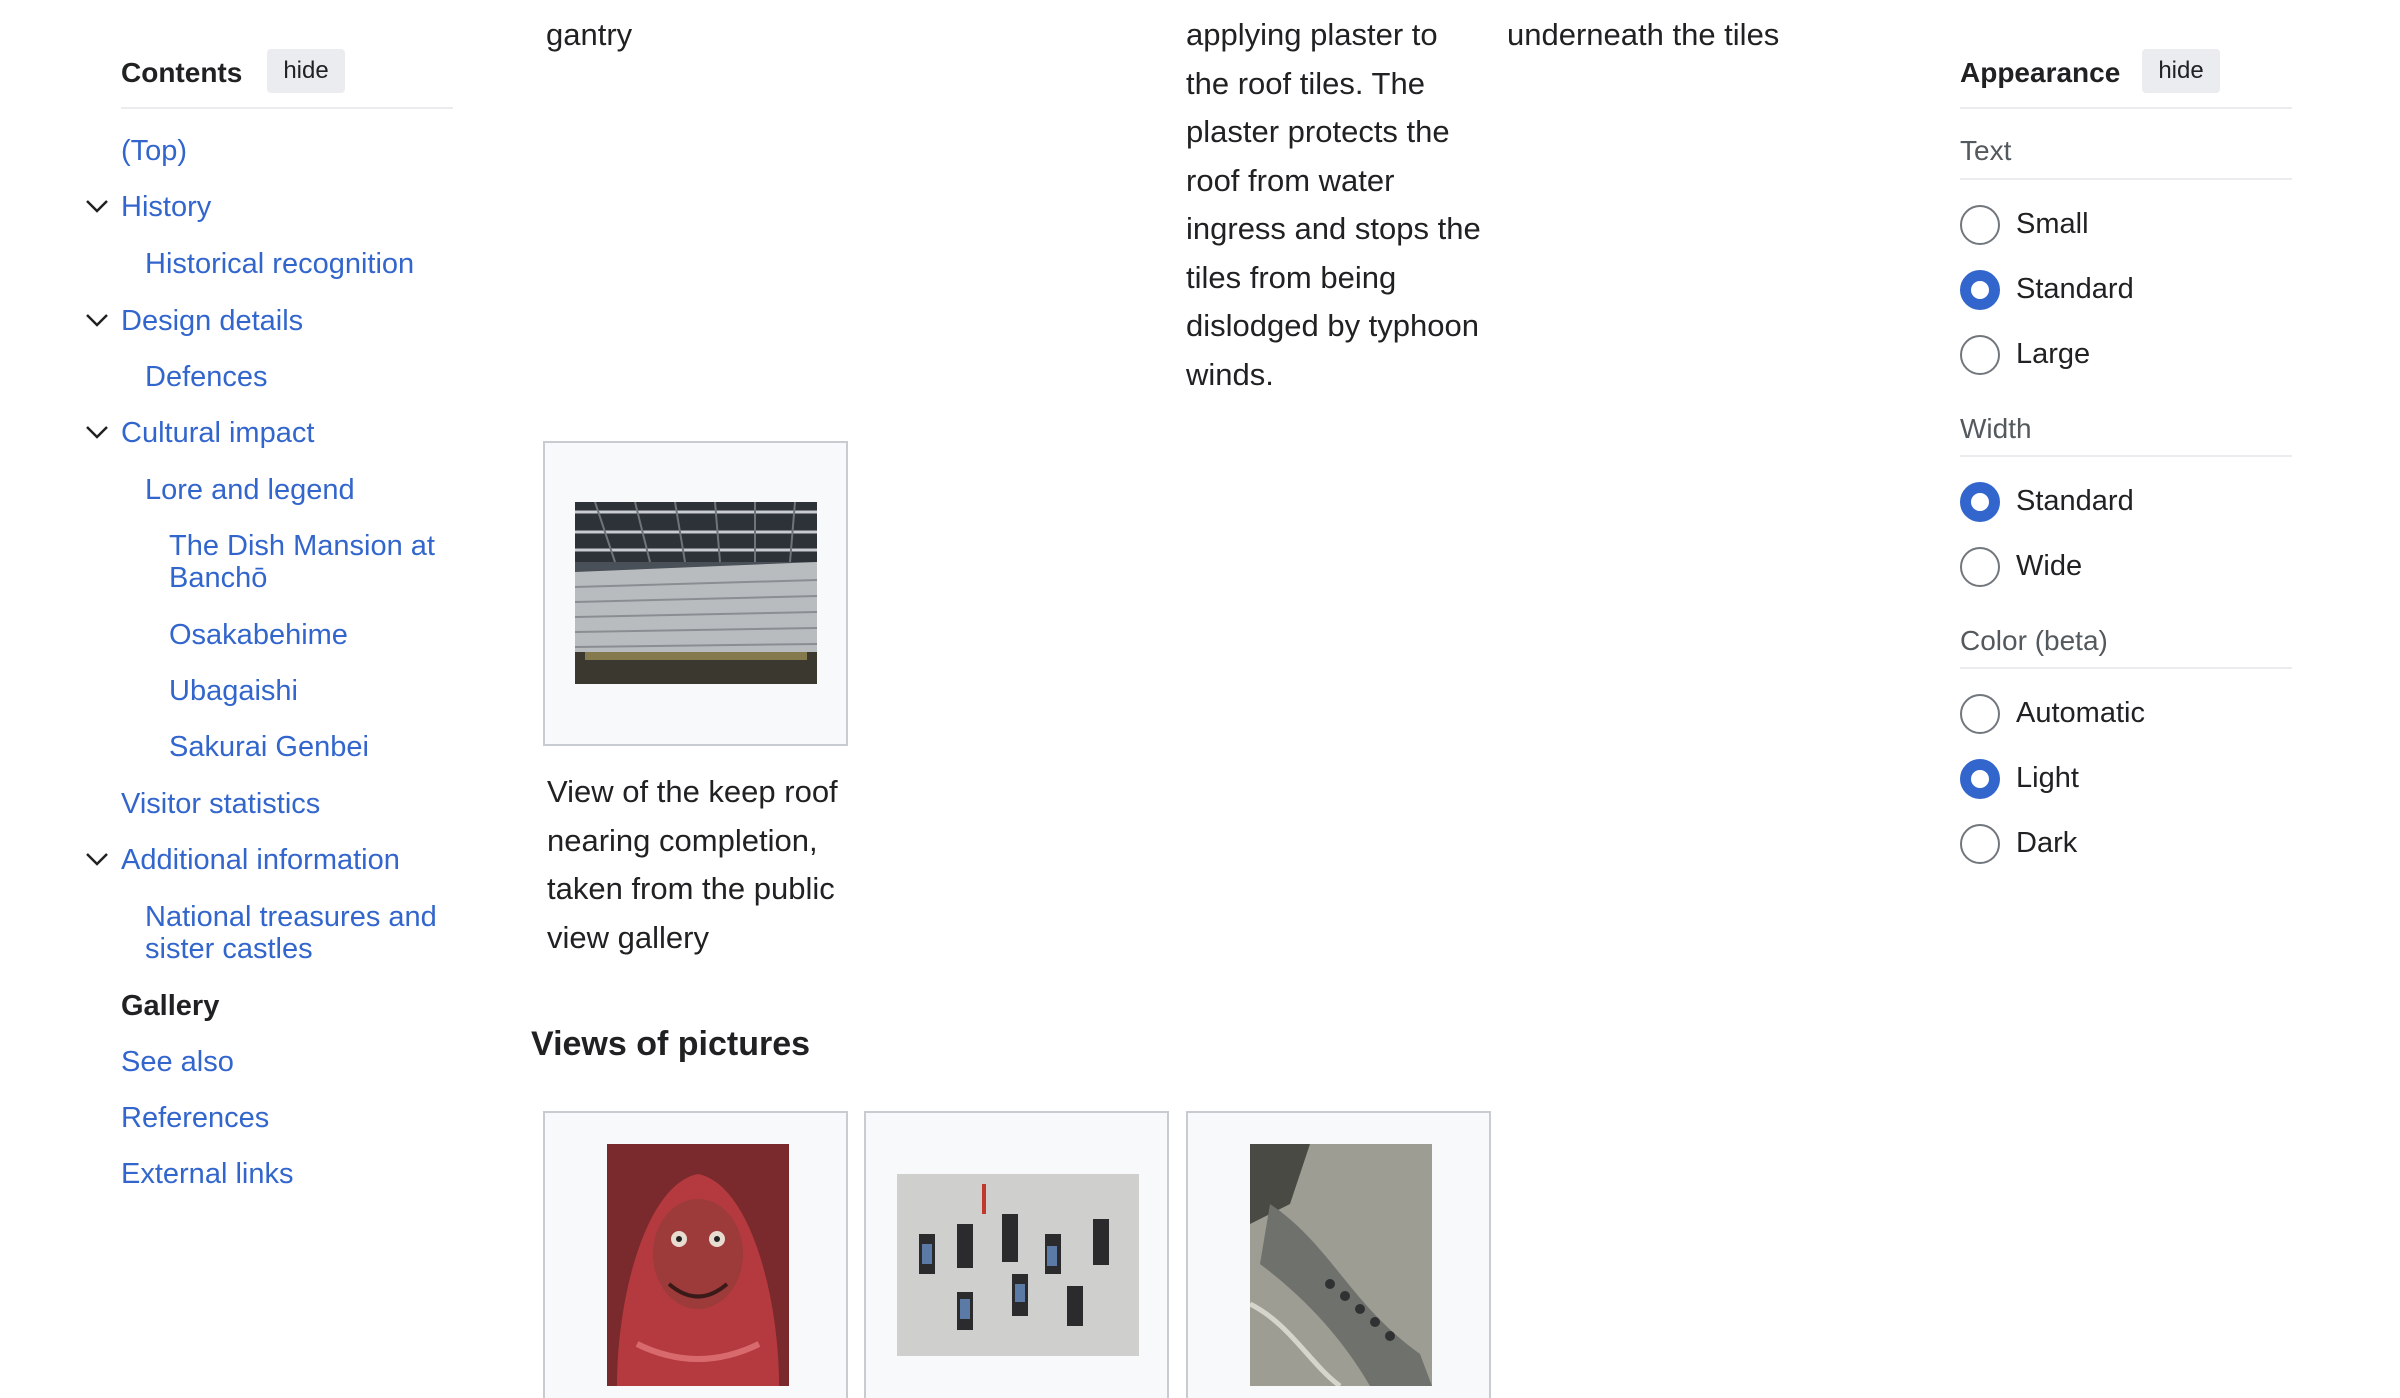 Image resolution: width=2400 pixels, height=1398 pixels. I want to click on caption-line: roof from water, so click(1290, 180).